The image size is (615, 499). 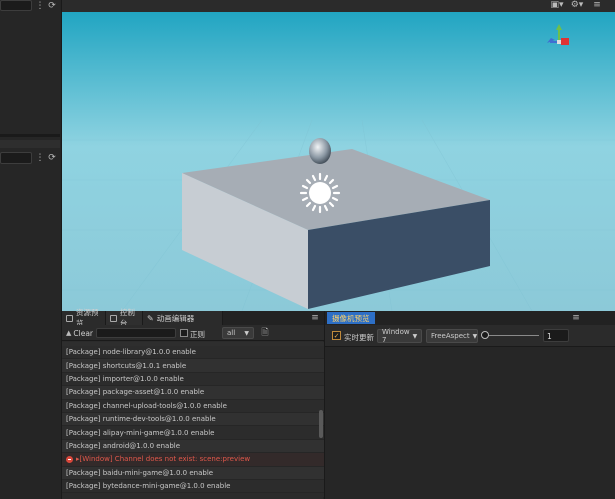 What do you see at coordinates (470, 318) in the screenshot?
I see `preview-tab-bar: 摄像机预览 ≡` at bounding box center [470, 318].